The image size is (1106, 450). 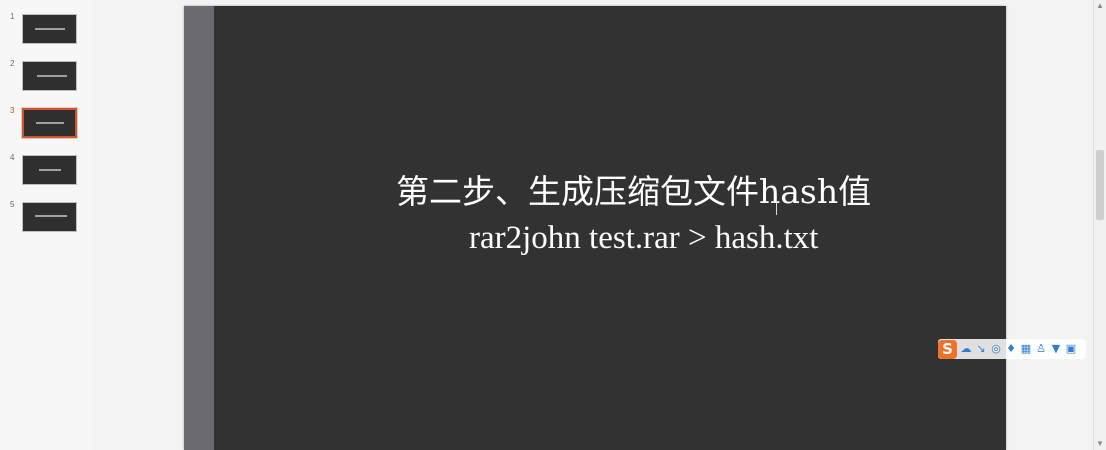 I want to click on thumbnail-number: 5, so click(x=12, y=204).